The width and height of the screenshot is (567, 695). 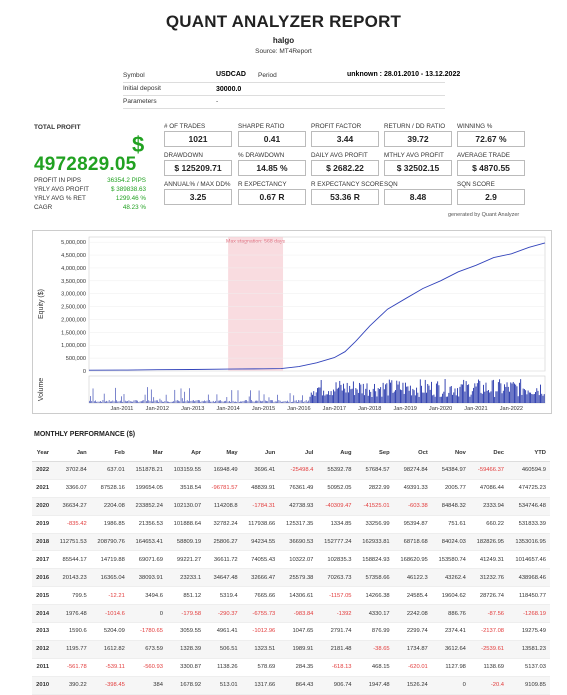 I want to click on value-cell: -40309.47, so click(x=336, y=506).